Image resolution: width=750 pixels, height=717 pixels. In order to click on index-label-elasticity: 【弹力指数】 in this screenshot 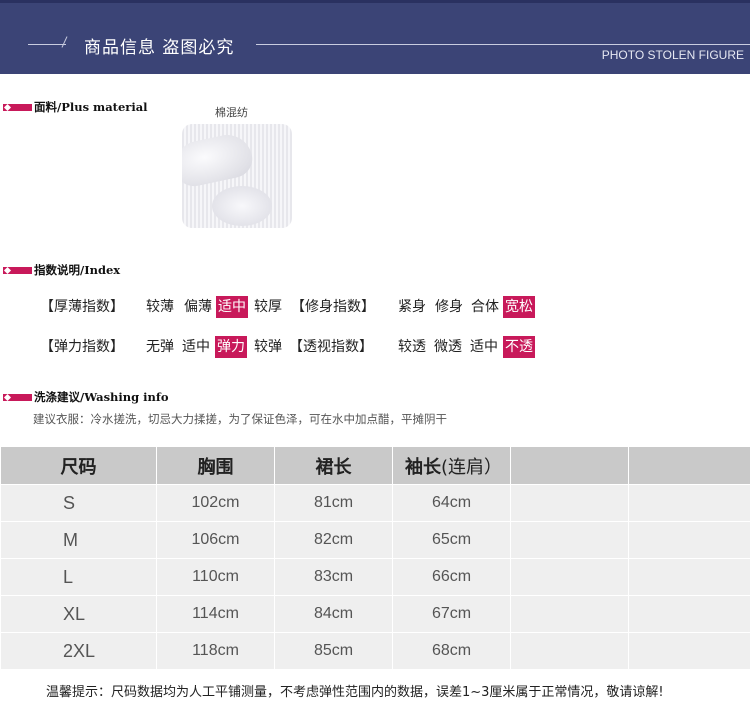, I will do `click(82, 347)`.